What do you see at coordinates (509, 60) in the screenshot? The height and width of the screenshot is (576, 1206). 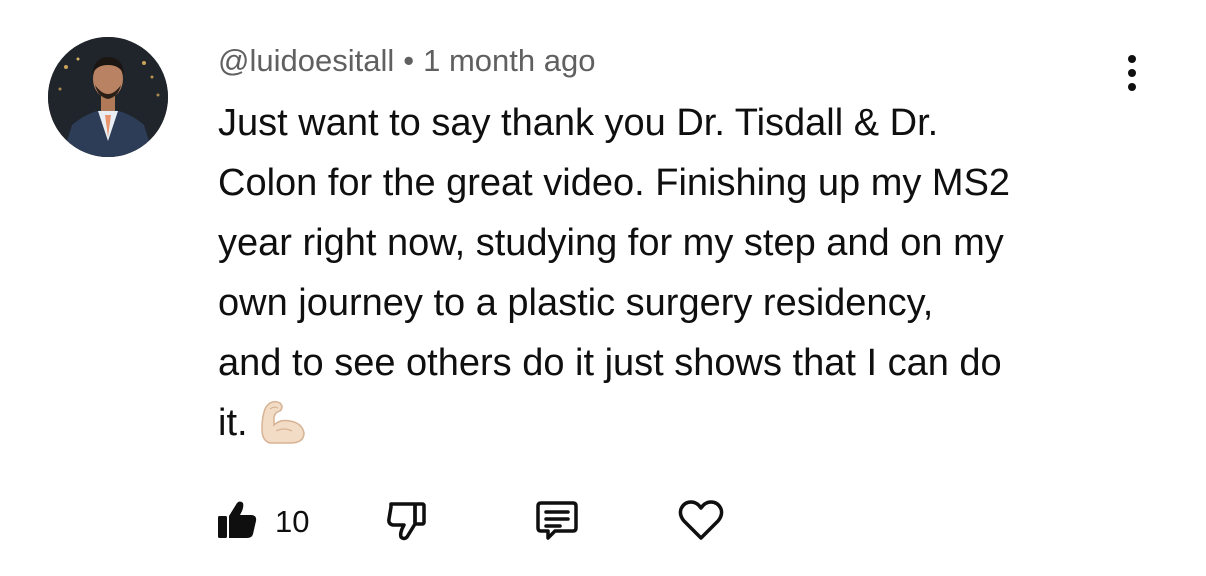 I see `comment-timestamp: 1 month ago` at bounding box center [509, 60].